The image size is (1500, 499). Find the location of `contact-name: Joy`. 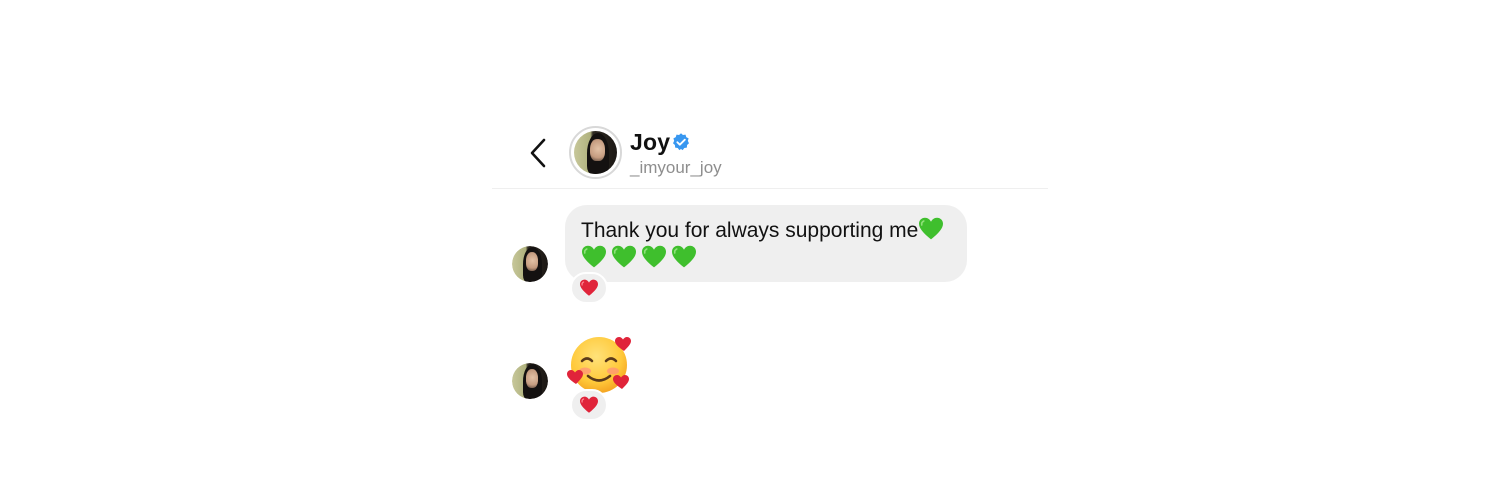

contact-name: Joy is located at coordinates (650, 142).